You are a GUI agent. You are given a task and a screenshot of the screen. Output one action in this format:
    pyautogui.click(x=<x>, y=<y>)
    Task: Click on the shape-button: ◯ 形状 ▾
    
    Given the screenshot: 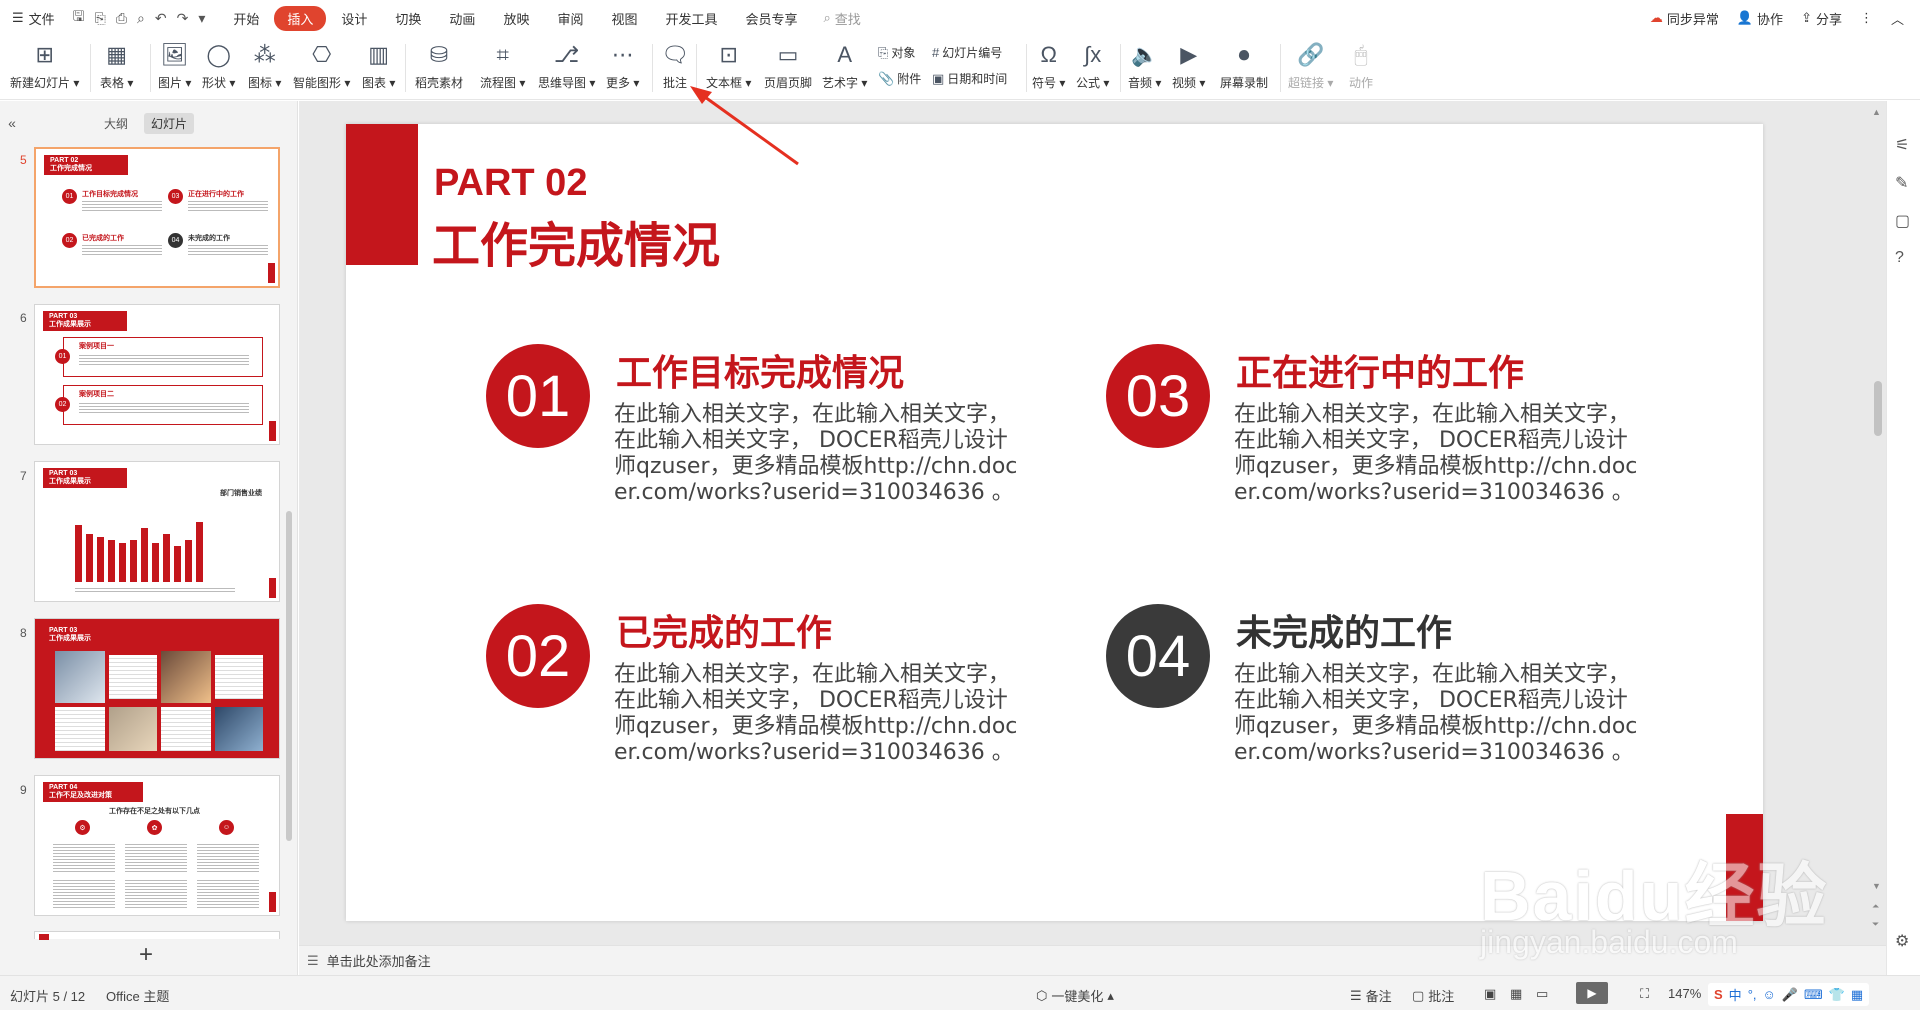 What is the action you would take?
    pyautogui.click(x=218, y=65)
    